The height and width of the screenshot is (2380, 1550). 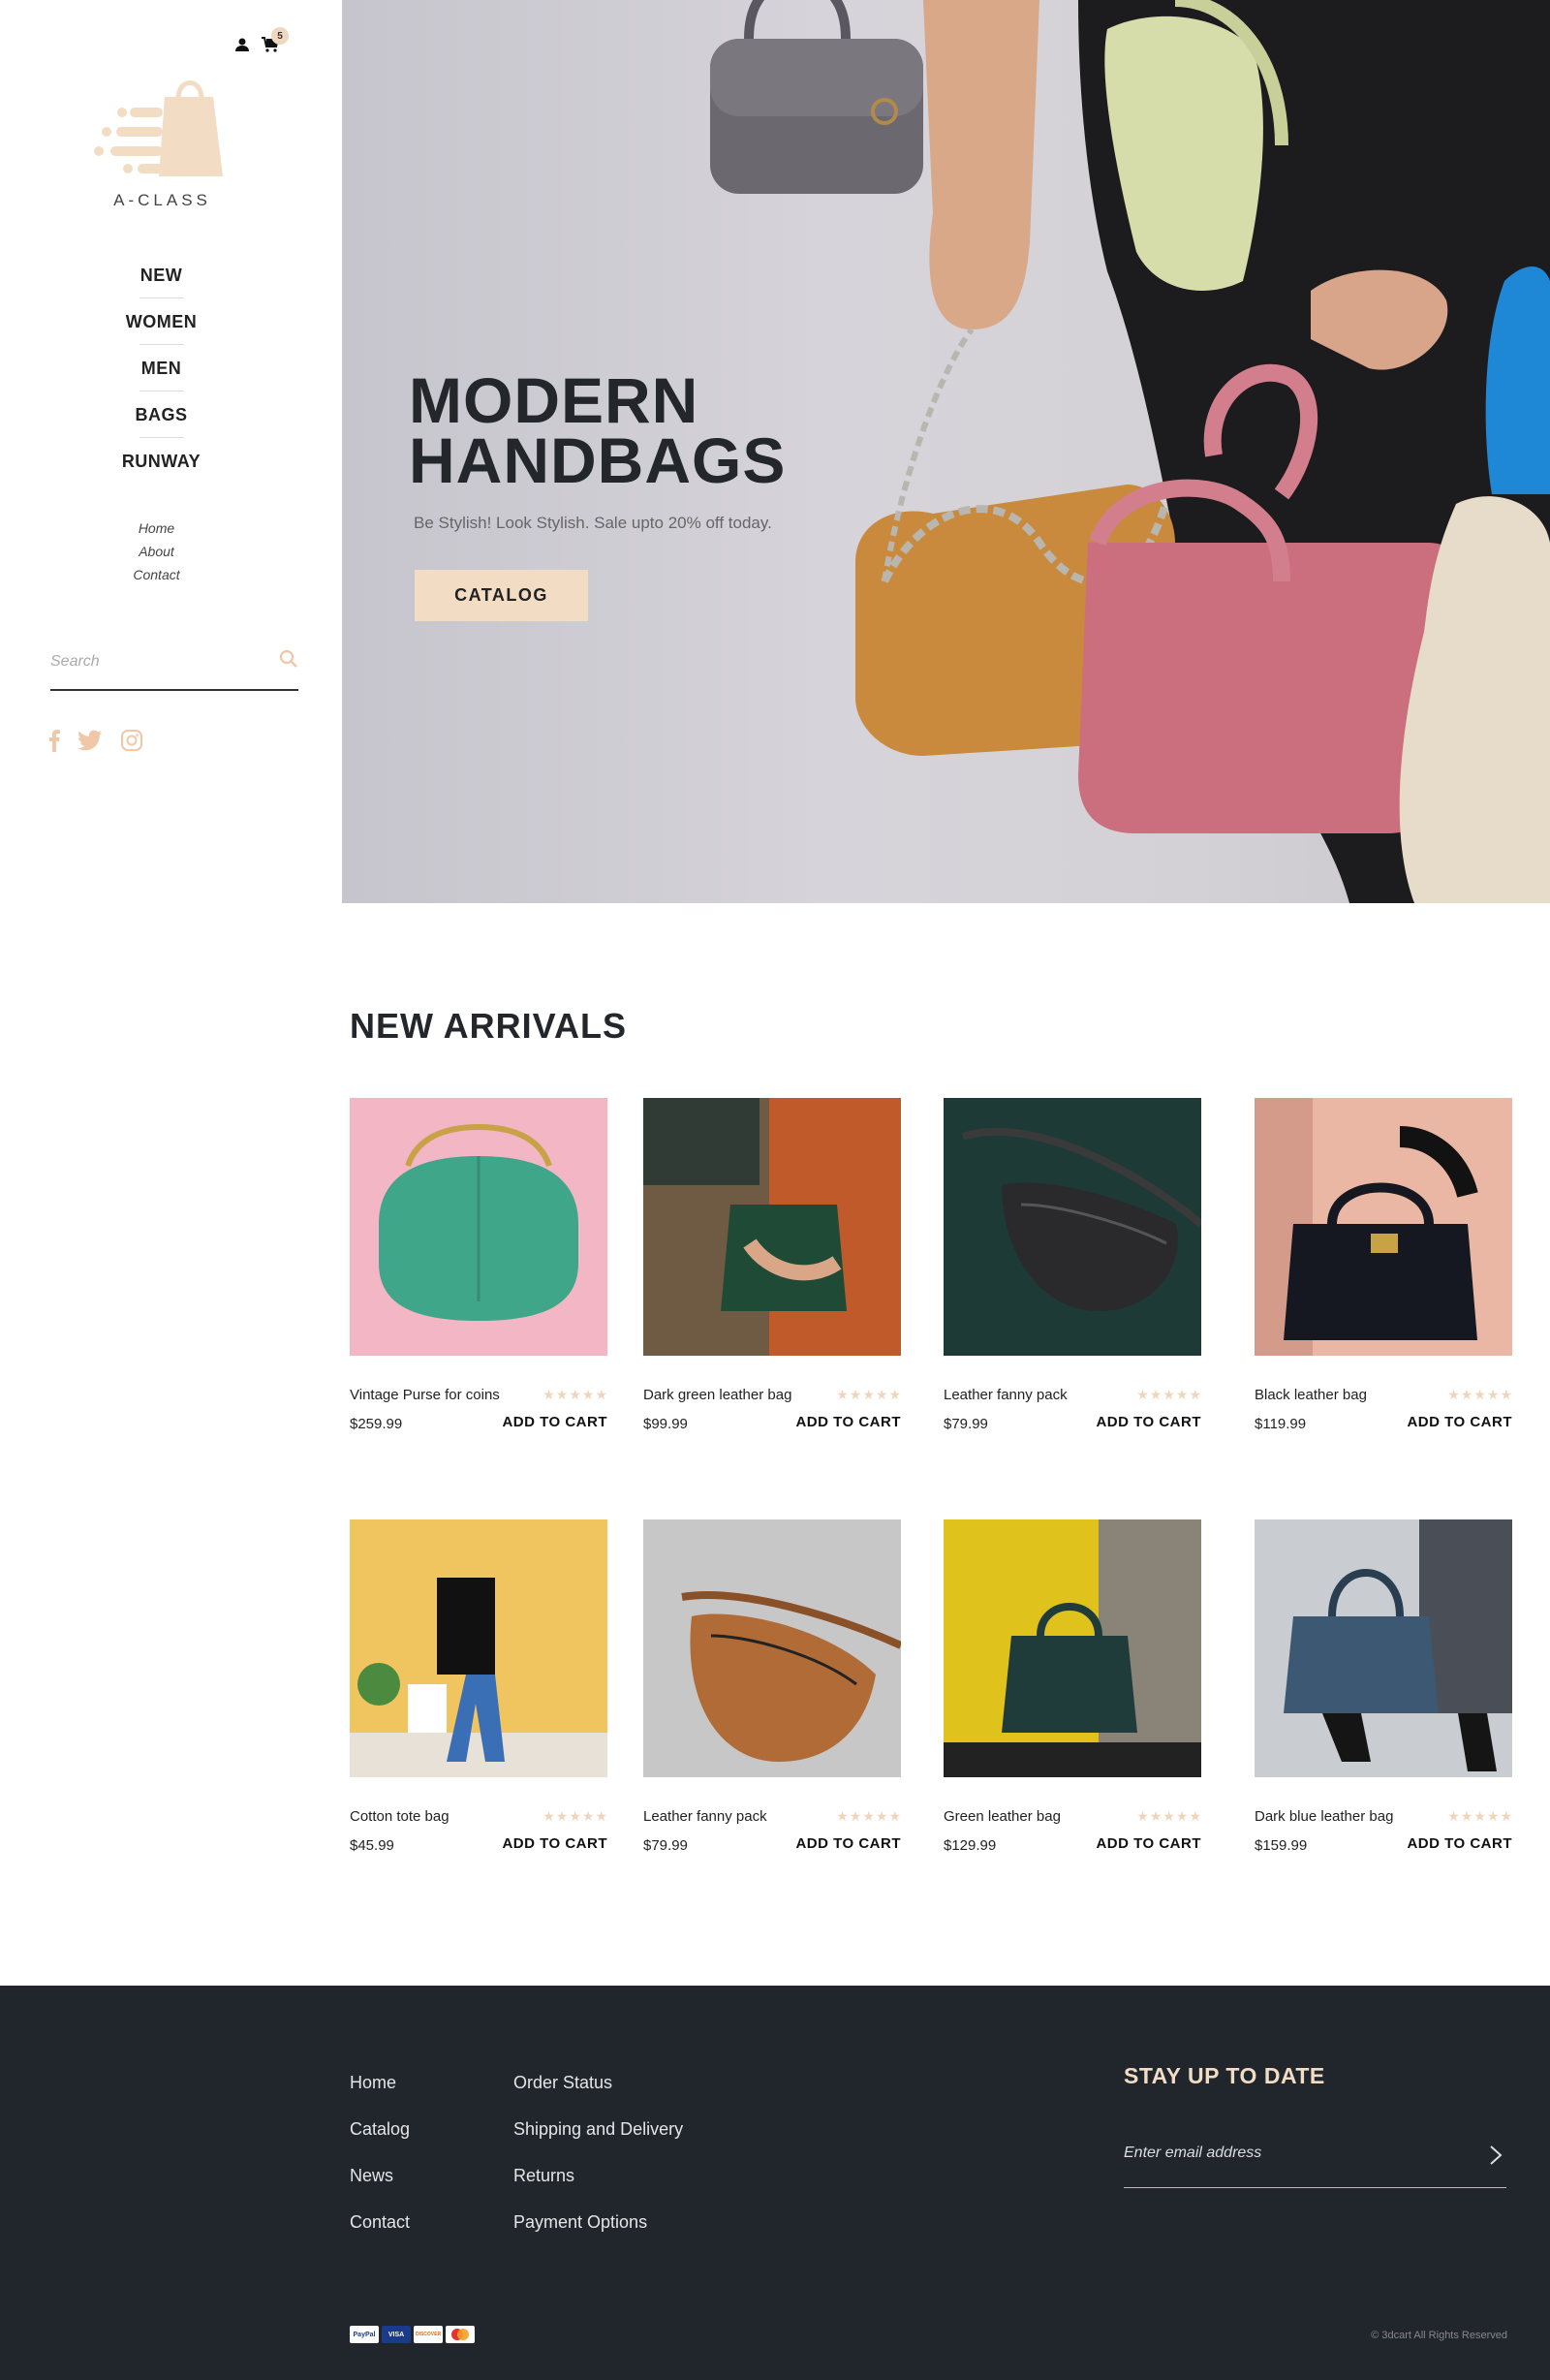 I want to click on sub-nav-contact: Contact, so click(x=156, y=574).